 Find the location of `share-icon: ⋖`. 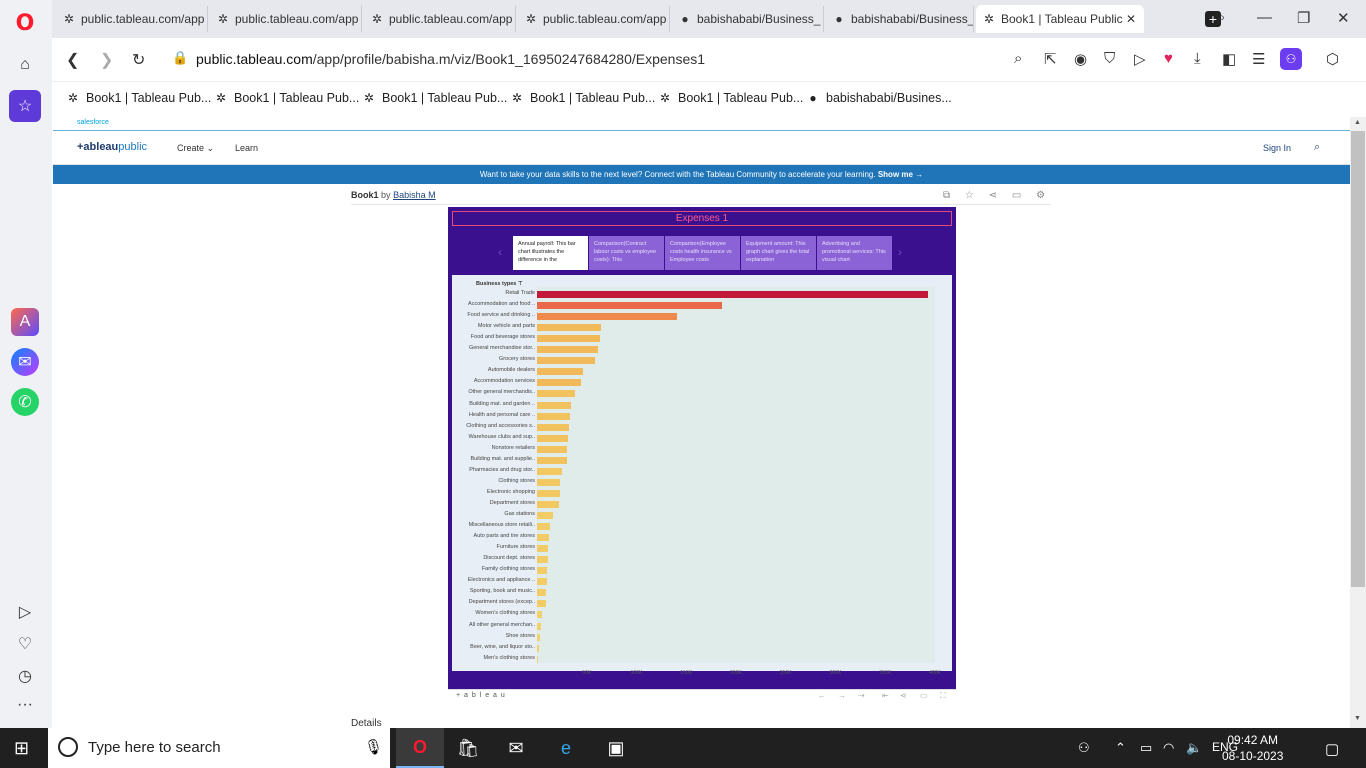

share-icon: ⋖ is located at coordinates (903, 695).